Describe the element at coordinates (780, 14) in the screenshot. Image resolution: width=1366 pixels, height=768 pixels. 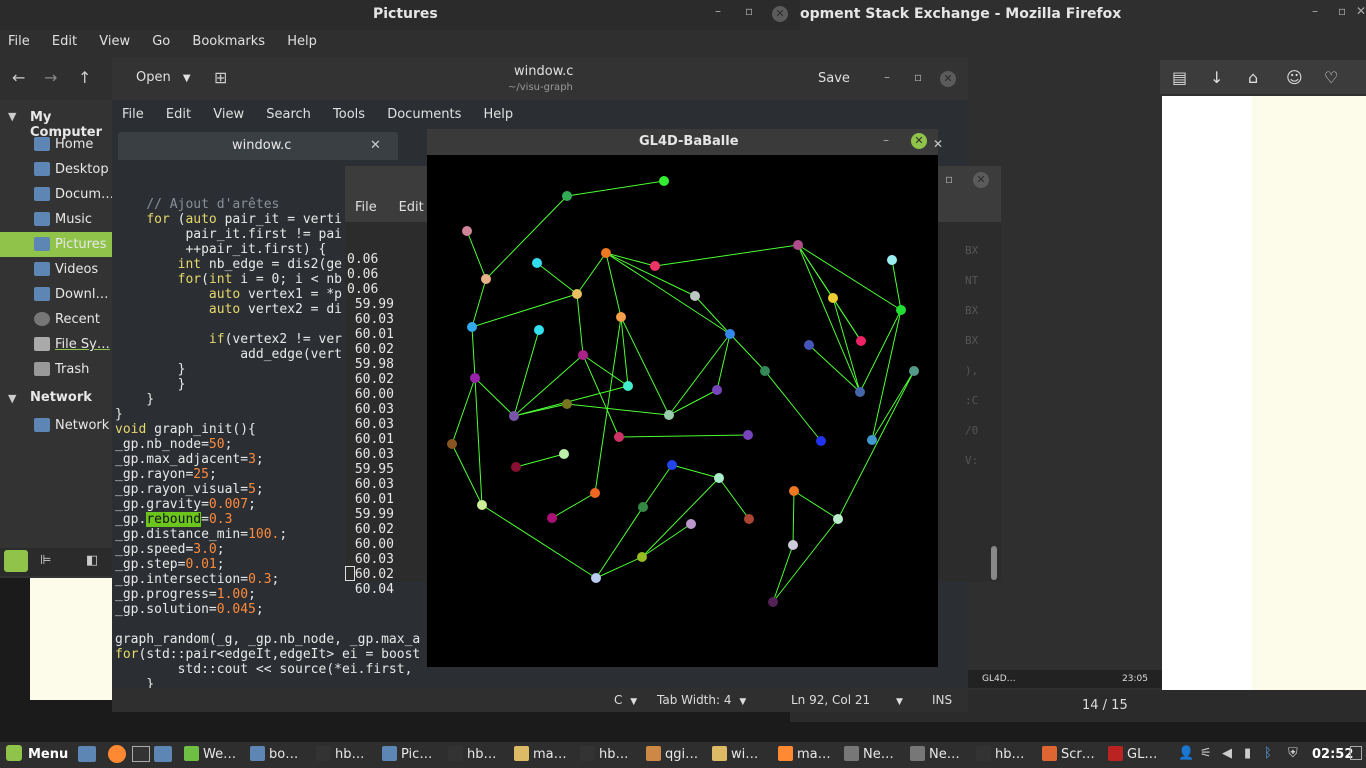
I see `nemo-close-button: ✕` at that location.